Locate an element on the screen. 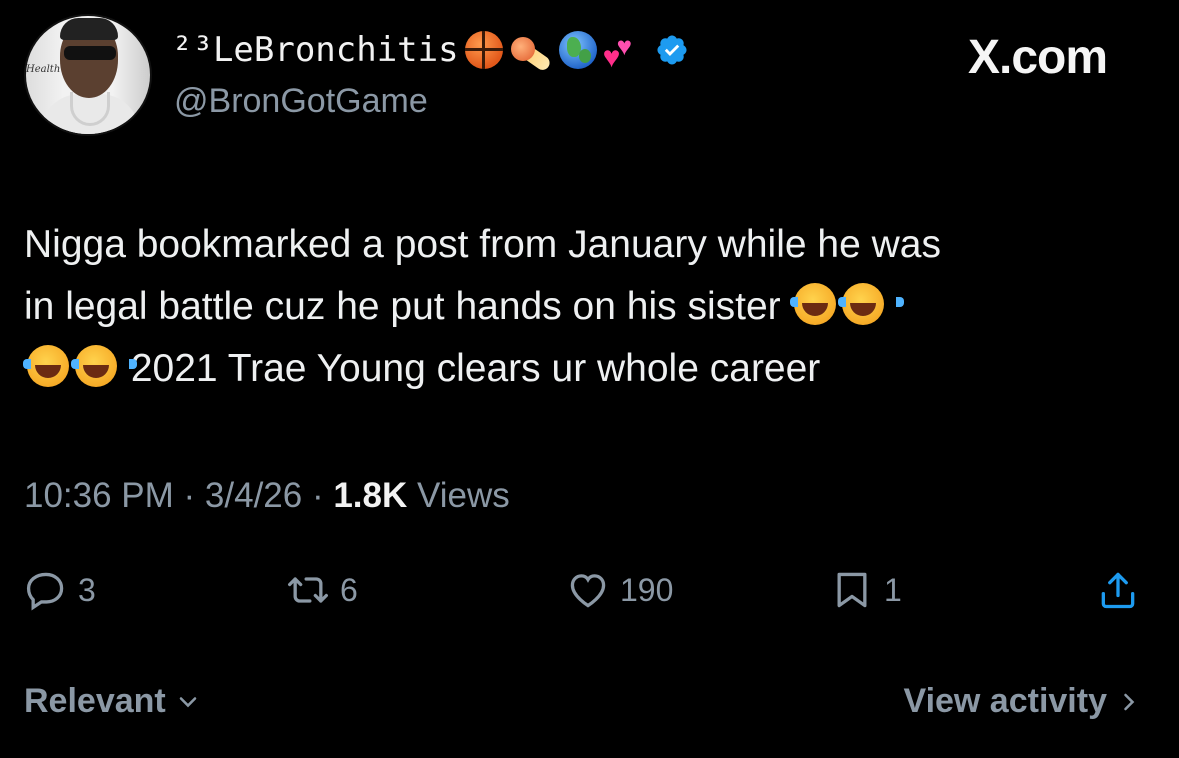  sort-label: Relevant is located at coordinates (95, 701).